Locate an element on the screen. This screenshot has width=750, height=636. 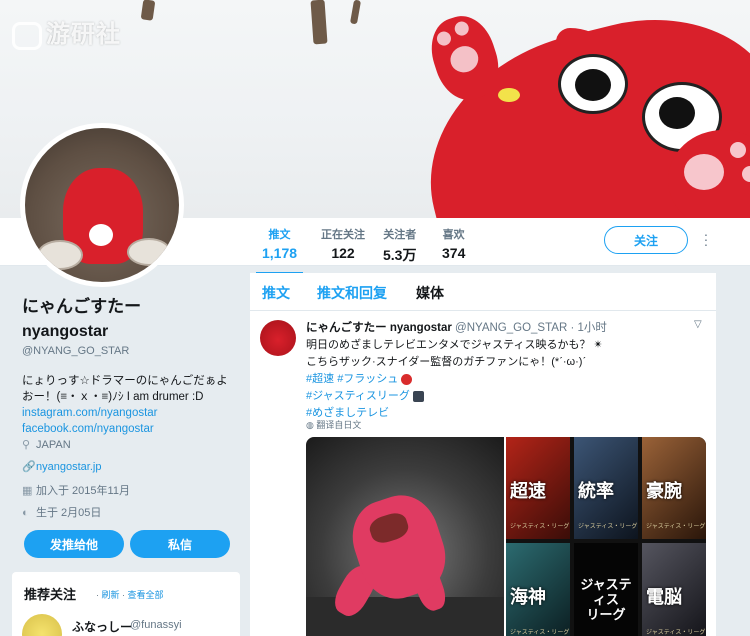
stat-followers-value: 5.3万 is located at coordinates (400, 255).